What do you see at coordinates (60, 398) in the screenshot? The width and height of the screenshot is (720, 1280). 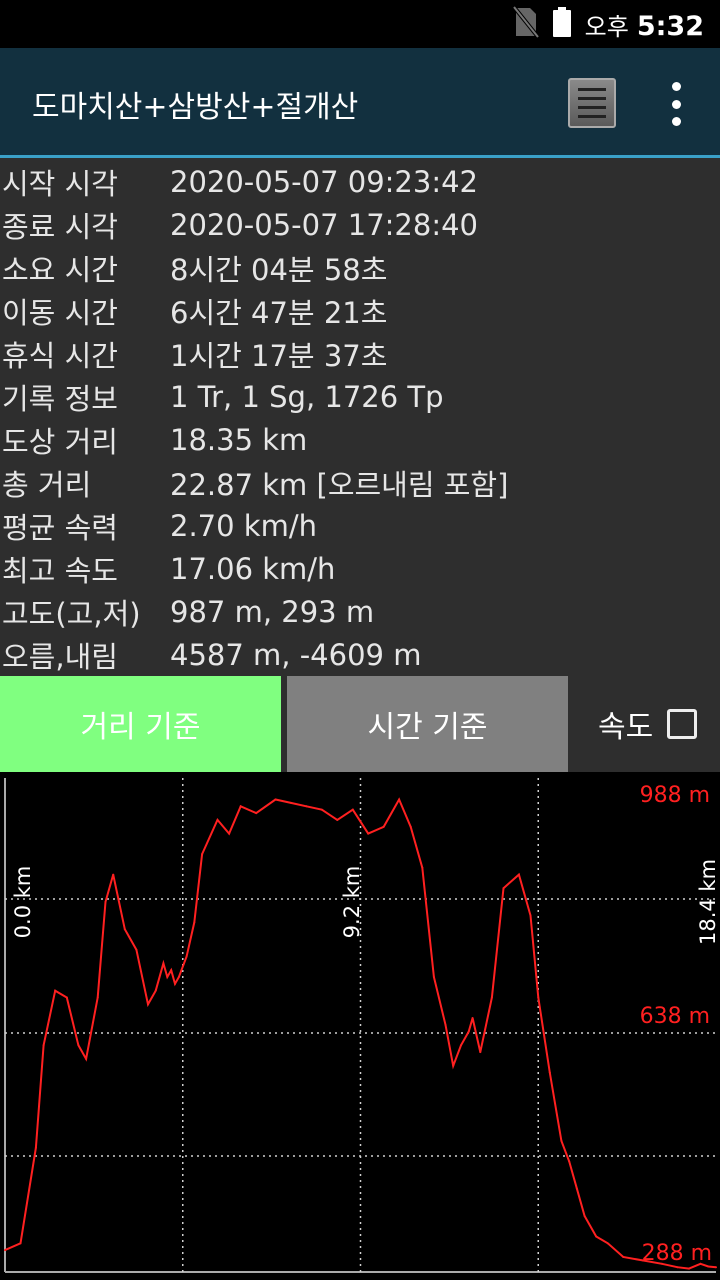 I see `stat-label: 기록 정보` at bounding box center [60, 398].